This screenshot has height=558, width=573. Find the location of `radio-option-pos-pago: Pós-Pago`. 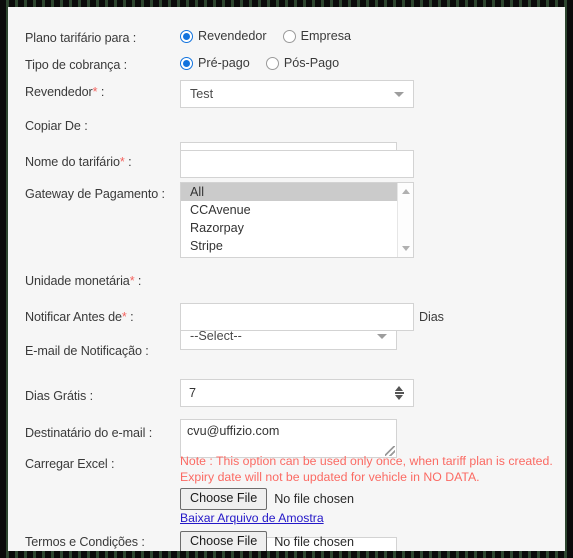

radio-option-pos-pago: Pós-Pago is located at coordinates (306, 63).